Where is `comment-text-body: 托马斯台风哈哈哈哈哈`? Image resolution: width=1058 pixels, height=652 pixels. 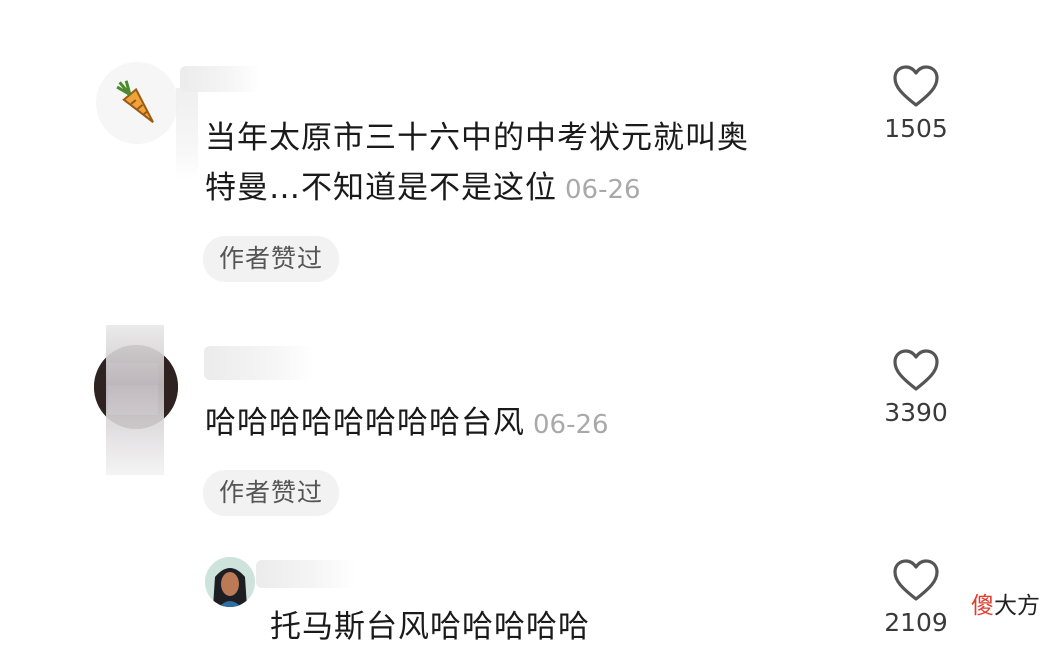
comment-text-body: 托马斯台风哈哈哈哈哈 is located at coordinates (430, 627).